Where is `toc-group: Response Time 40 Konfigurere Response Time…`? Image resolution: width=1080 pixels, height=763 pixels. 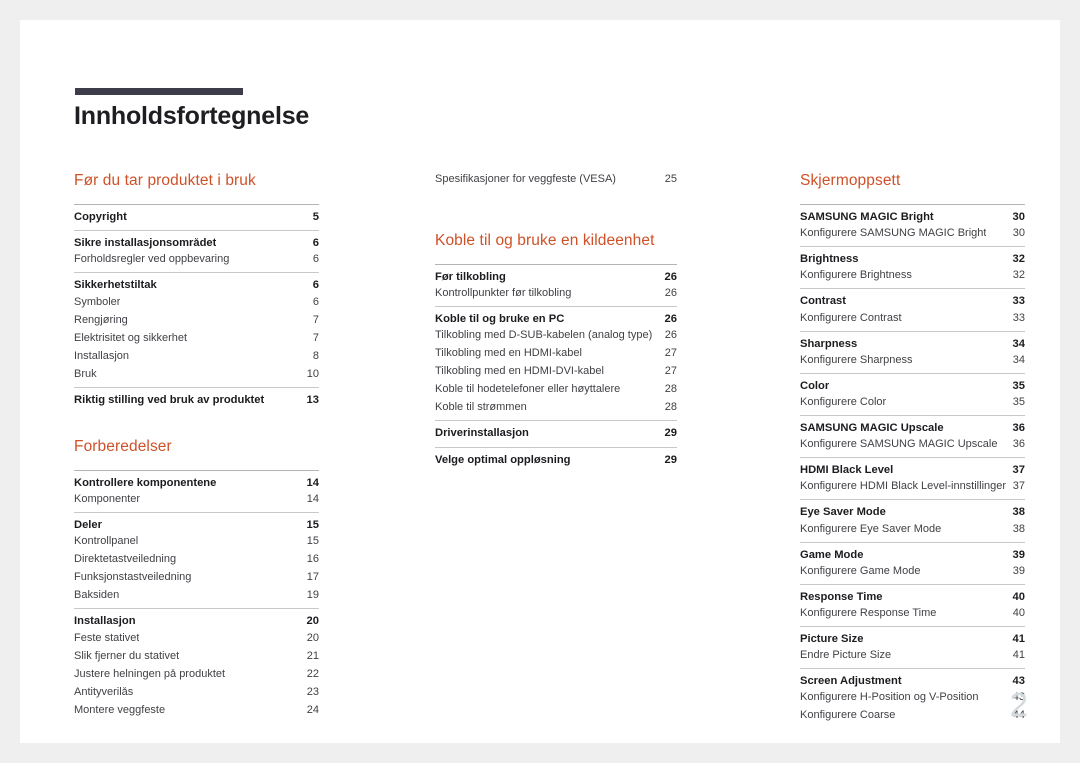
toc-group: Response Time 40 Konfigurere Response Time… is located at coordinates (912, 604).